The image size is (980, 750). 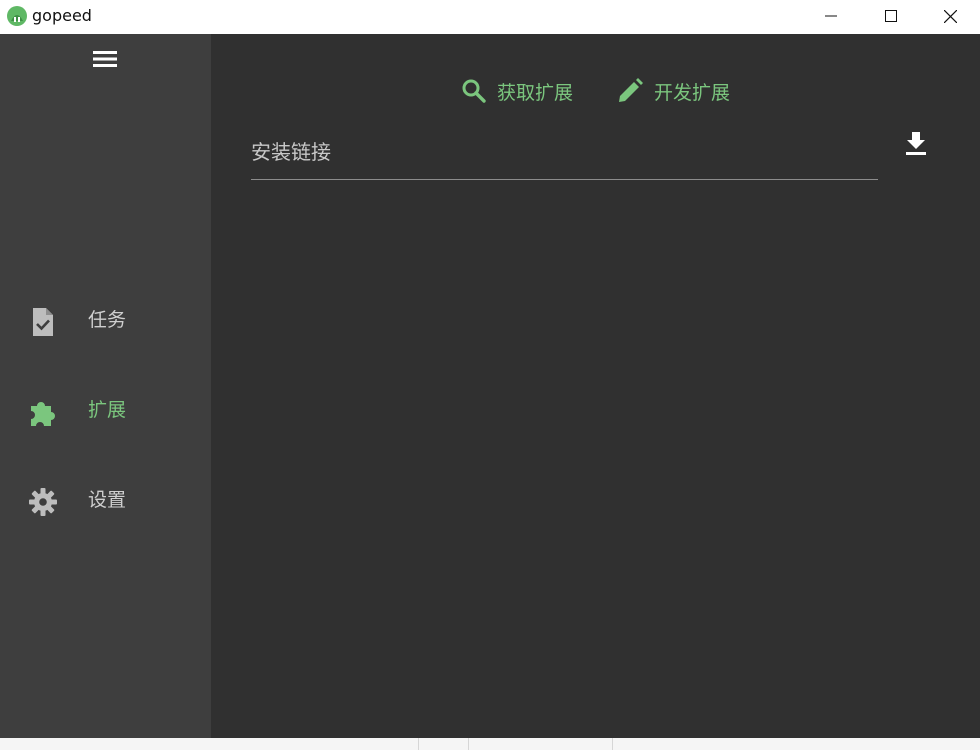 I want to click on task-file-check-icon, so click(x=43, y=322).